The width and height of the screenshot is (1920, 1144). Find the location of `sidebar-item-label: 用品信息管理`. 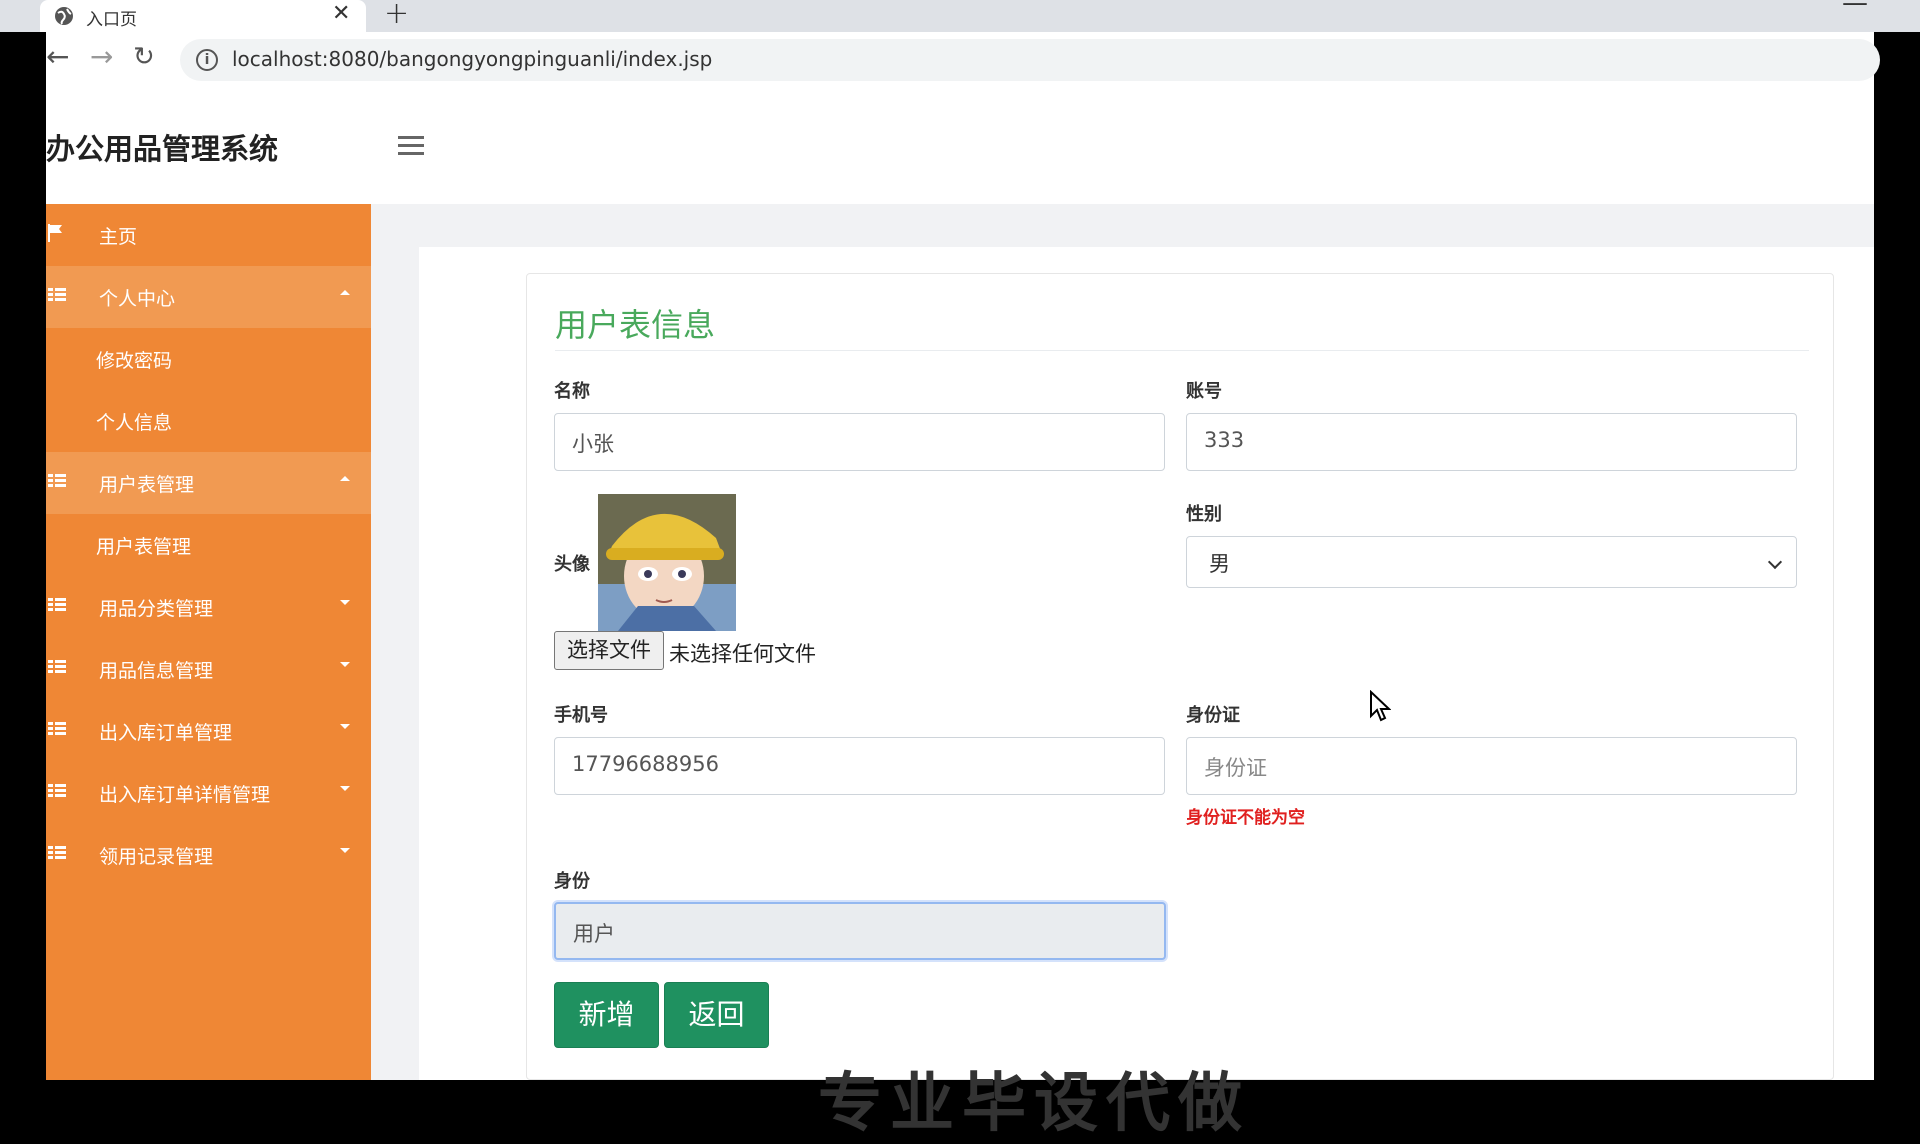

sidebar-item-label: 用品信息管理 is located at coordinates (156, 671).